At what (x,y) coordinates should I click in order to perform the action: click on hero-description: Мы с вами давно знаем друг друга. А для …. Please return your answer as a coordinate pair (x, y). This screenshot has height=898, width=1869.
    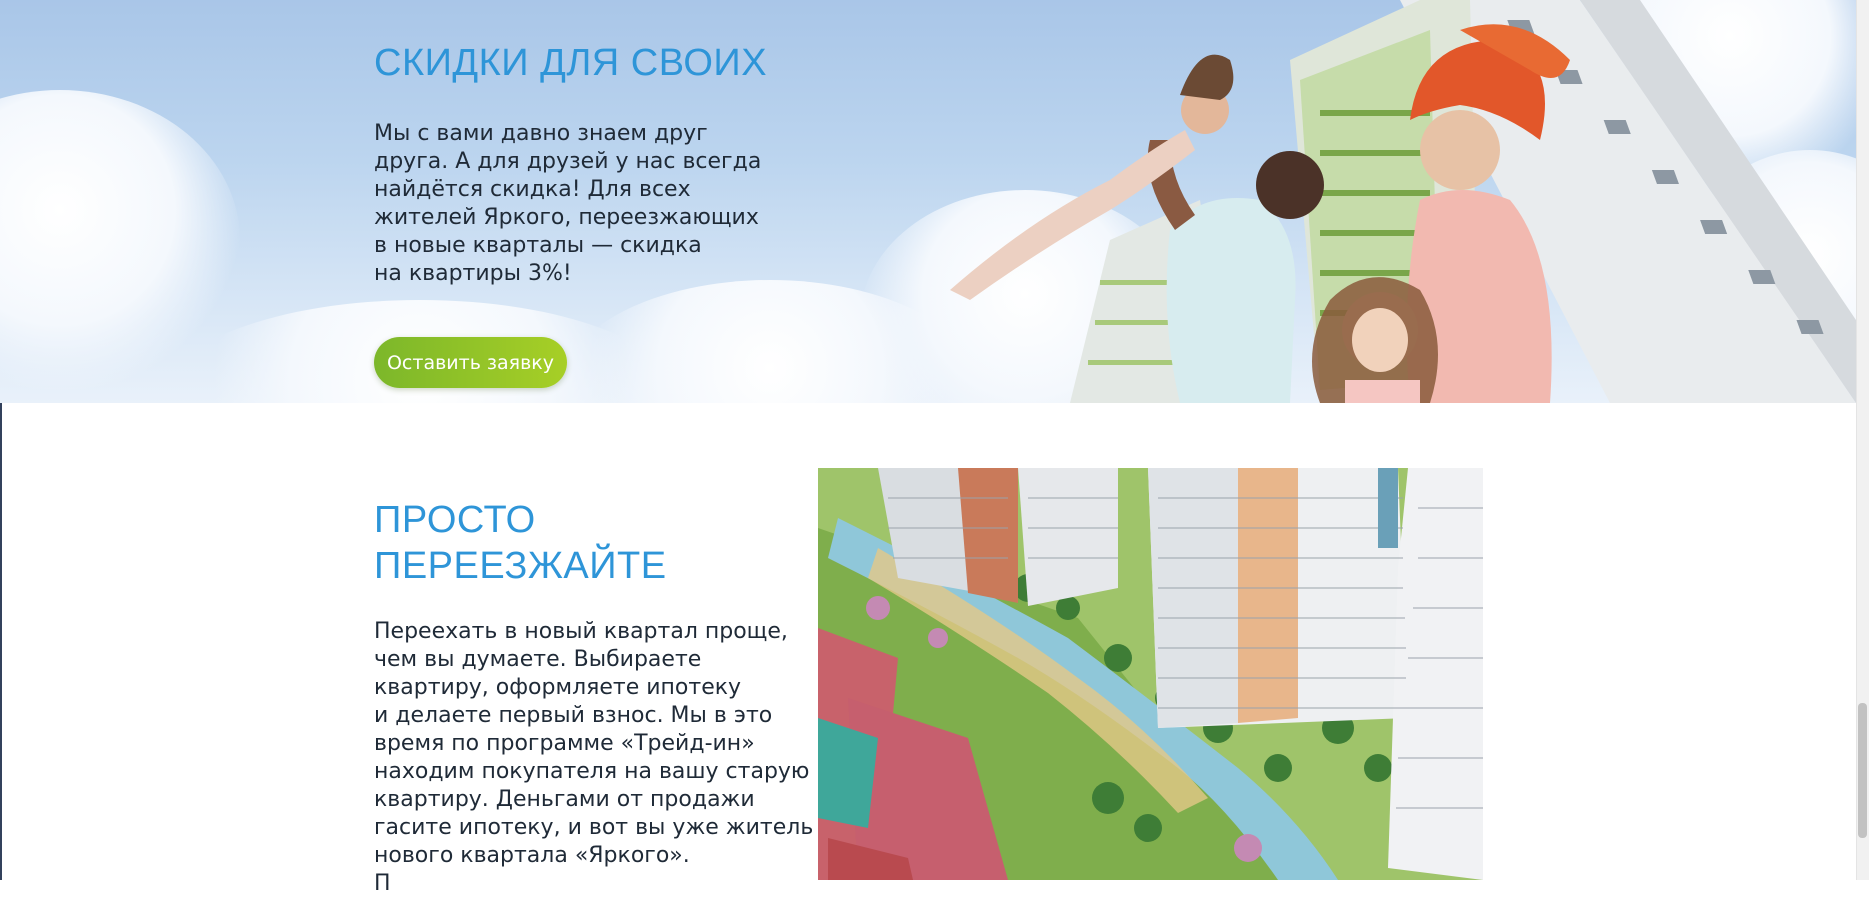
    Looking at the image, I should click on (584, 204).